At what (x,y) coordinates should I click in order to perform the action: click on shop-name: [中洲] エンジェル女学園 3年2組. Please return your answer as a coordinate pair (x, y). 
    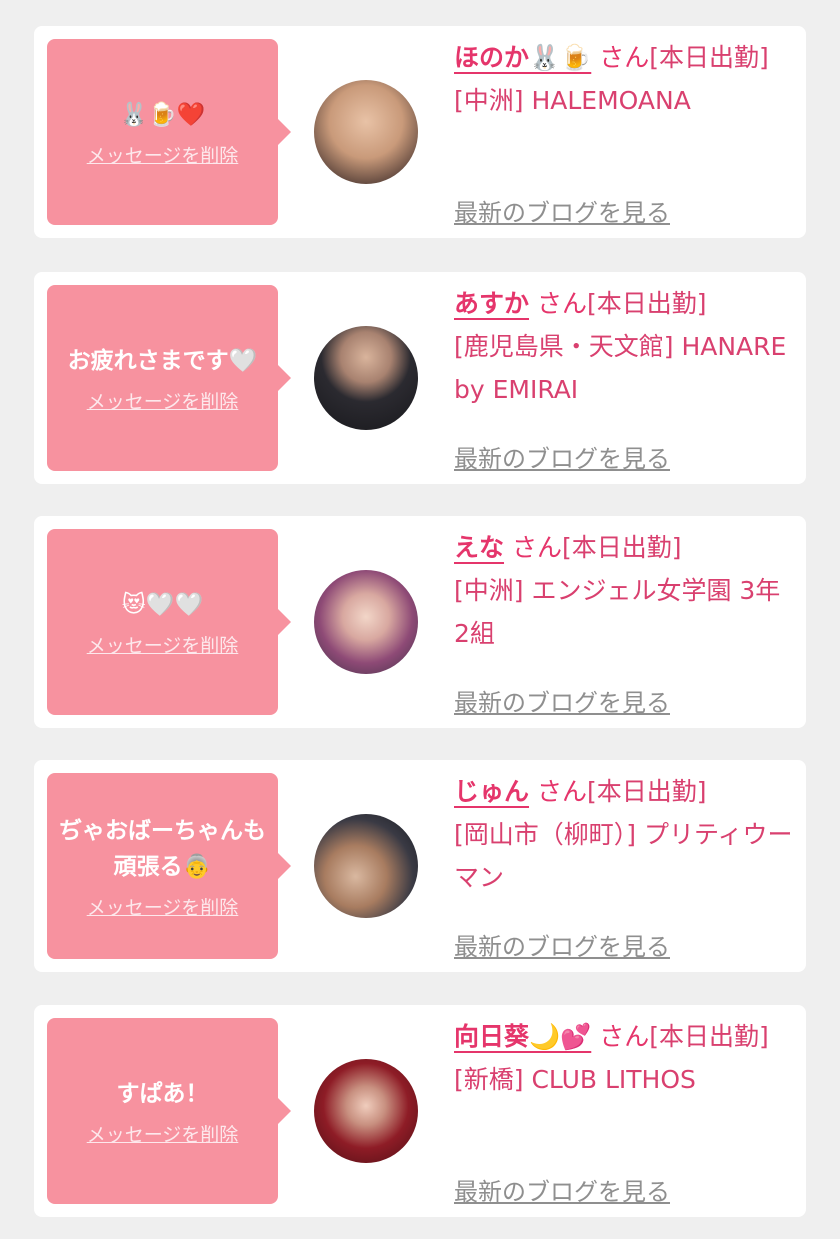
    Looking at the image, I should click on (617, 612).